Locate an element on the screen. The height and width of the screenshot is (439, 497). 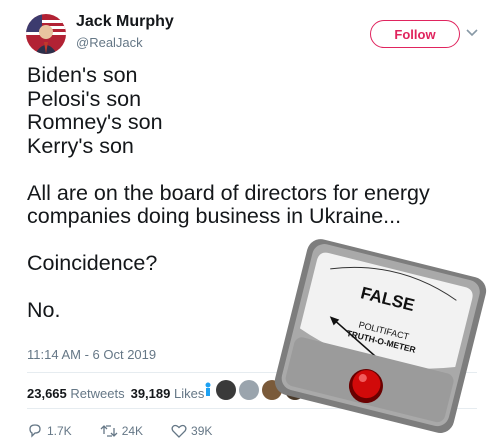
author-avatar is located at coordinates (46, 34).